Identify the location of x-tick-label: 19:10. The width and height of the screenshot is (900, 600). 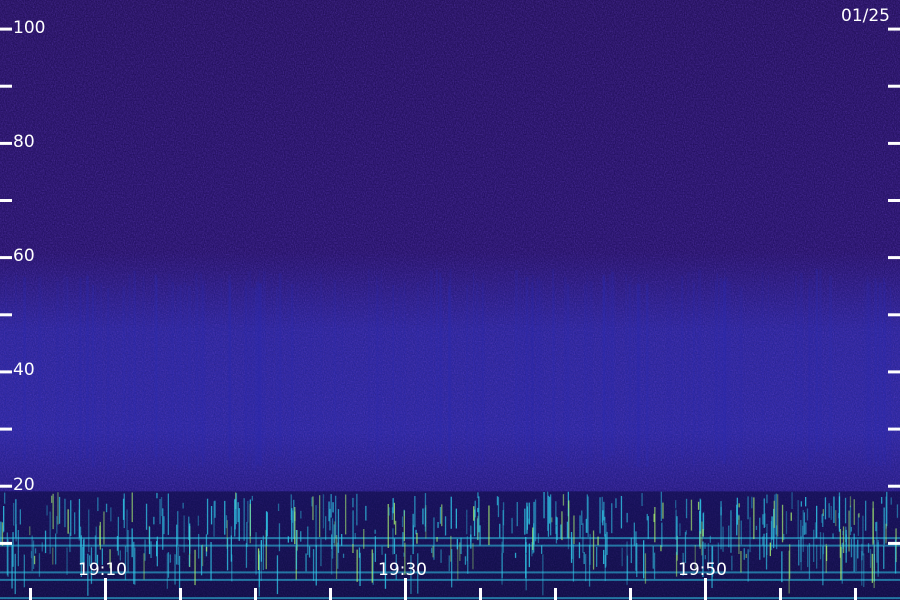
(102, 570).